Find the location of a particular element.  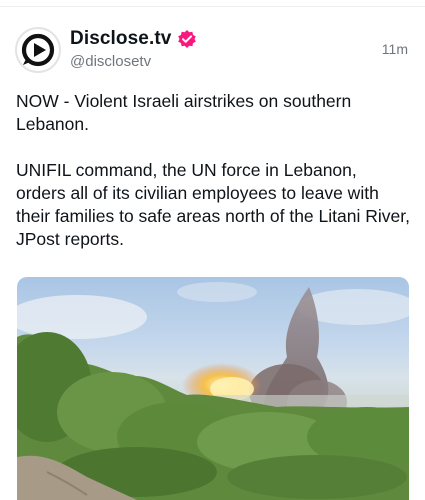

timestamp: 11m is located at coordinates (395, 49).